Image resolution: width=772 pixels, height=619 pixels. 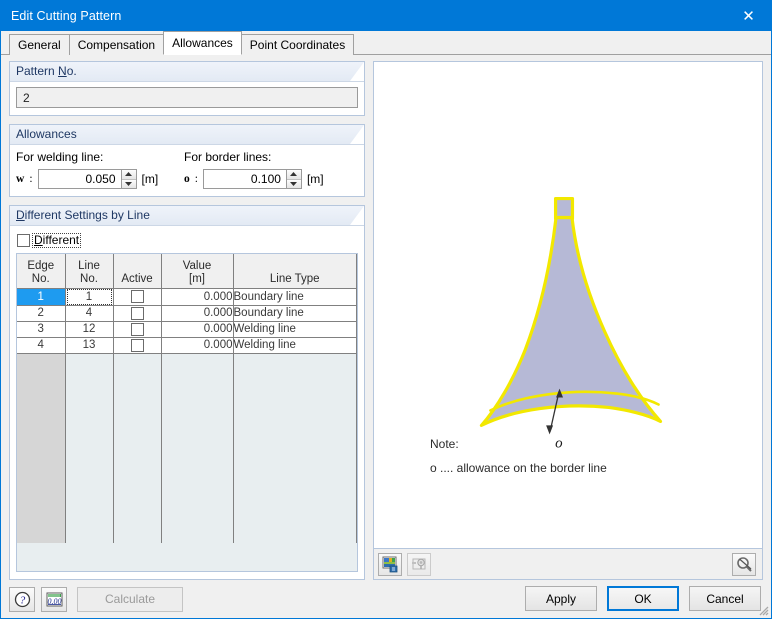 I want to click on table-empty-area, so click(x=187, y=448).